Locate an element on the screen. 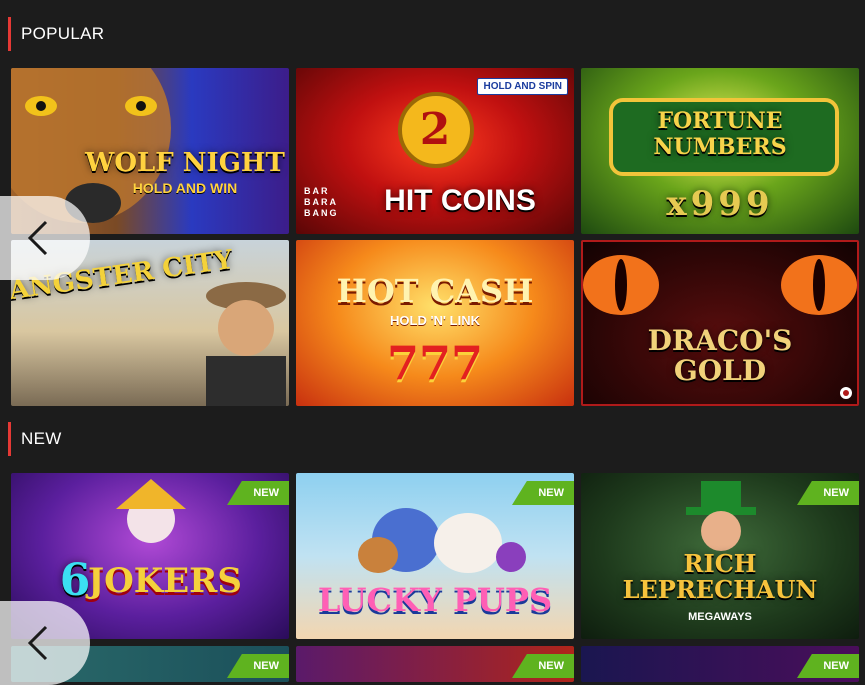 Image resolution: width=865 pixels, height=685 pixels. game-tile-hot-cash: HOT CASH HOLD 'N' LINK 777 is located at coordinates (435, 323).